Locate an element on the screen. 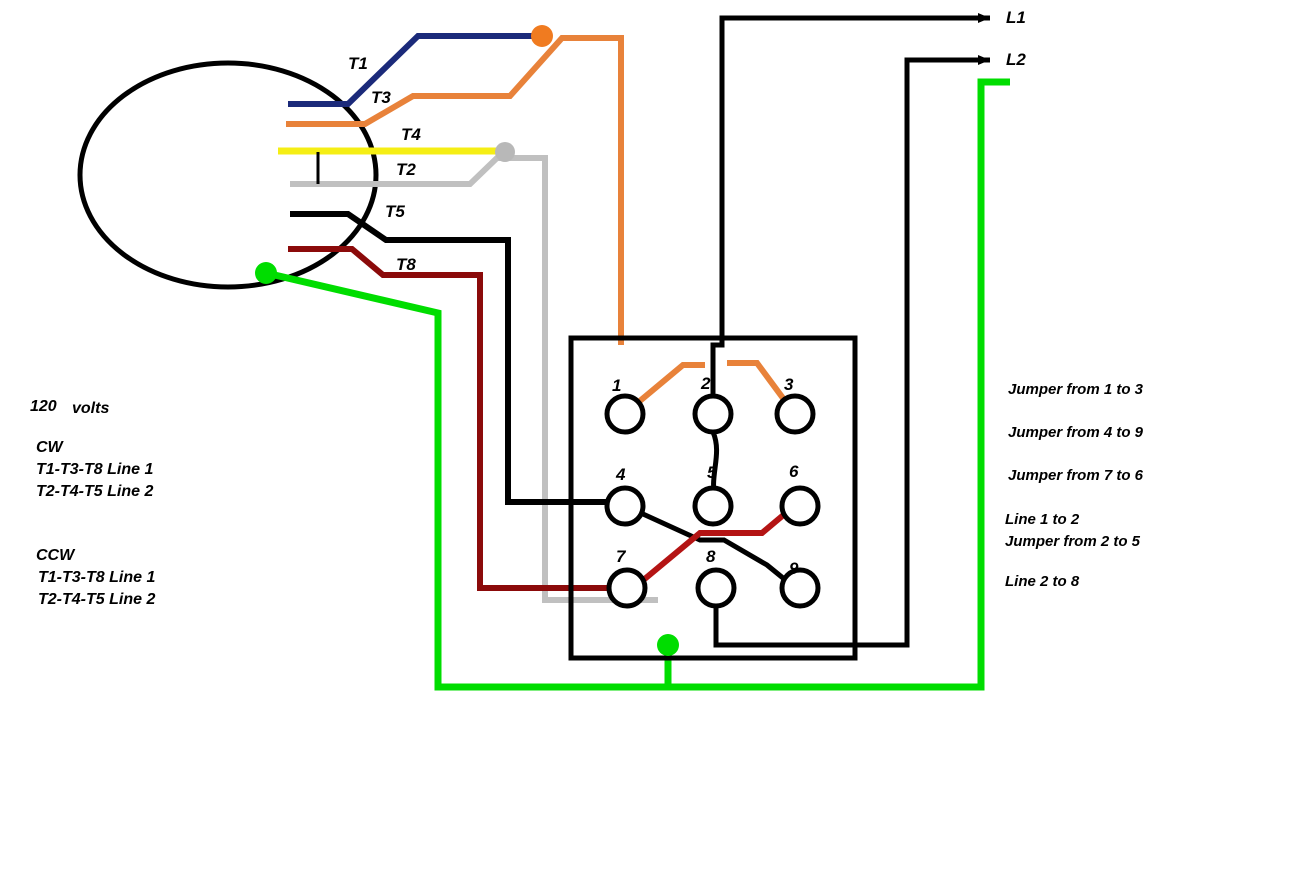 This screenshot has width=1305, height=870. wire-t3-orange is located at coordinates (455, 190).